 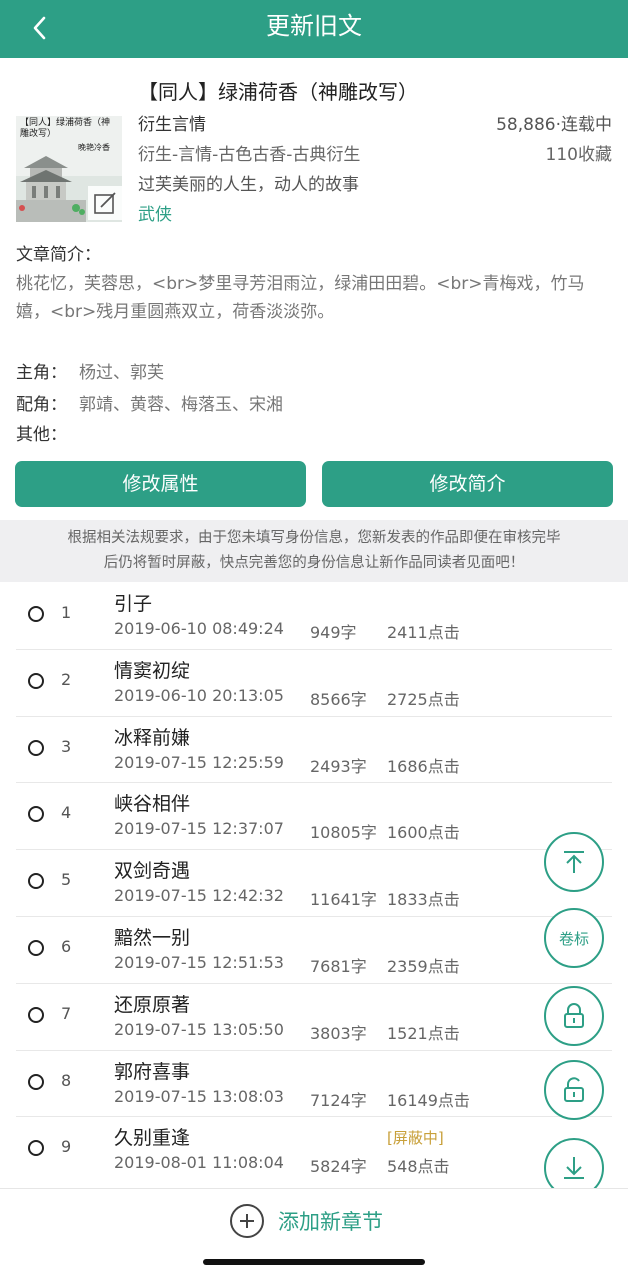 What do you see at coordinates (338, 1100) in the screenshot?
I see `chapter-words: 7124字` at bounding box center [338, 1100].